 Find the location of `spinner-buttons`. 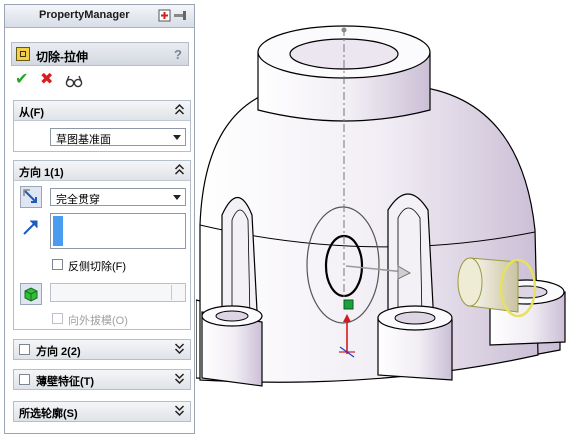

spinner-buttons is located at coordinates (177, 292).